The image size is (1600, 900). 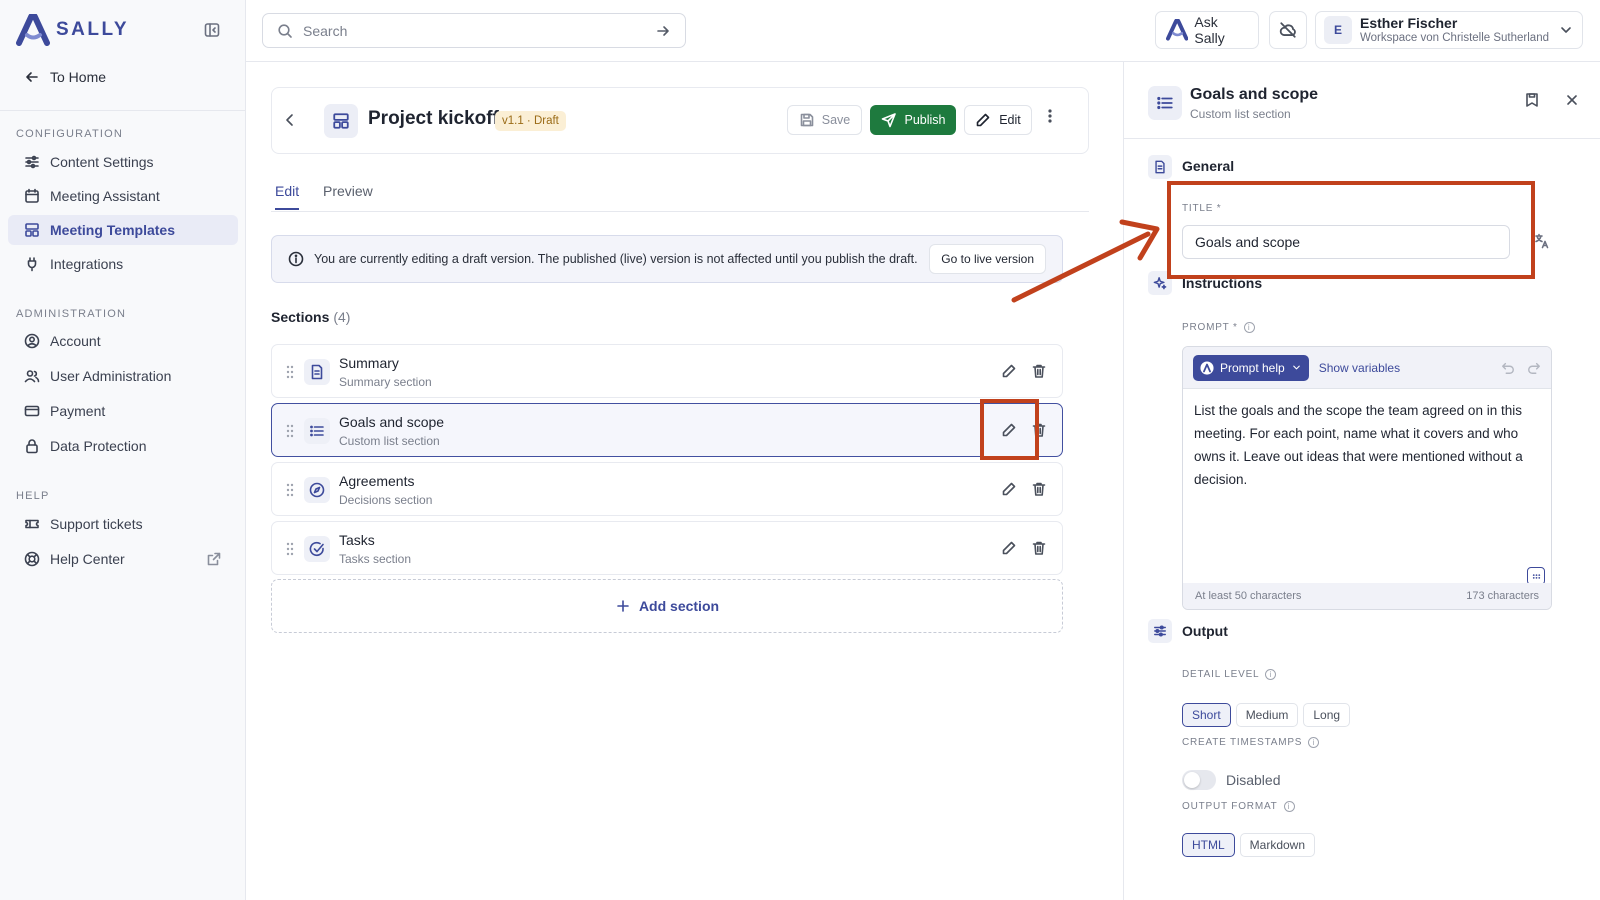 I want to click on detail-level-long: Long, so click(x=1327, y=715).